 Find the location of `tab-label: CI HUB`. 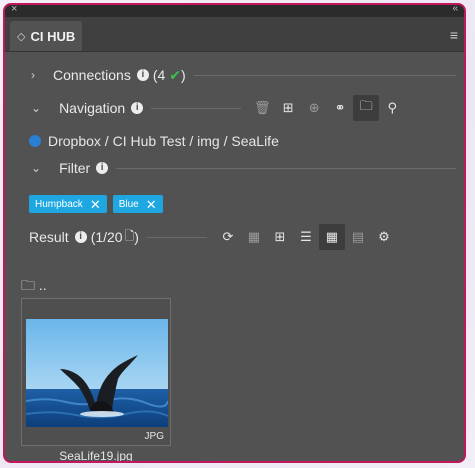

tab-label: CI HUB is located at coordinates (53, 36).